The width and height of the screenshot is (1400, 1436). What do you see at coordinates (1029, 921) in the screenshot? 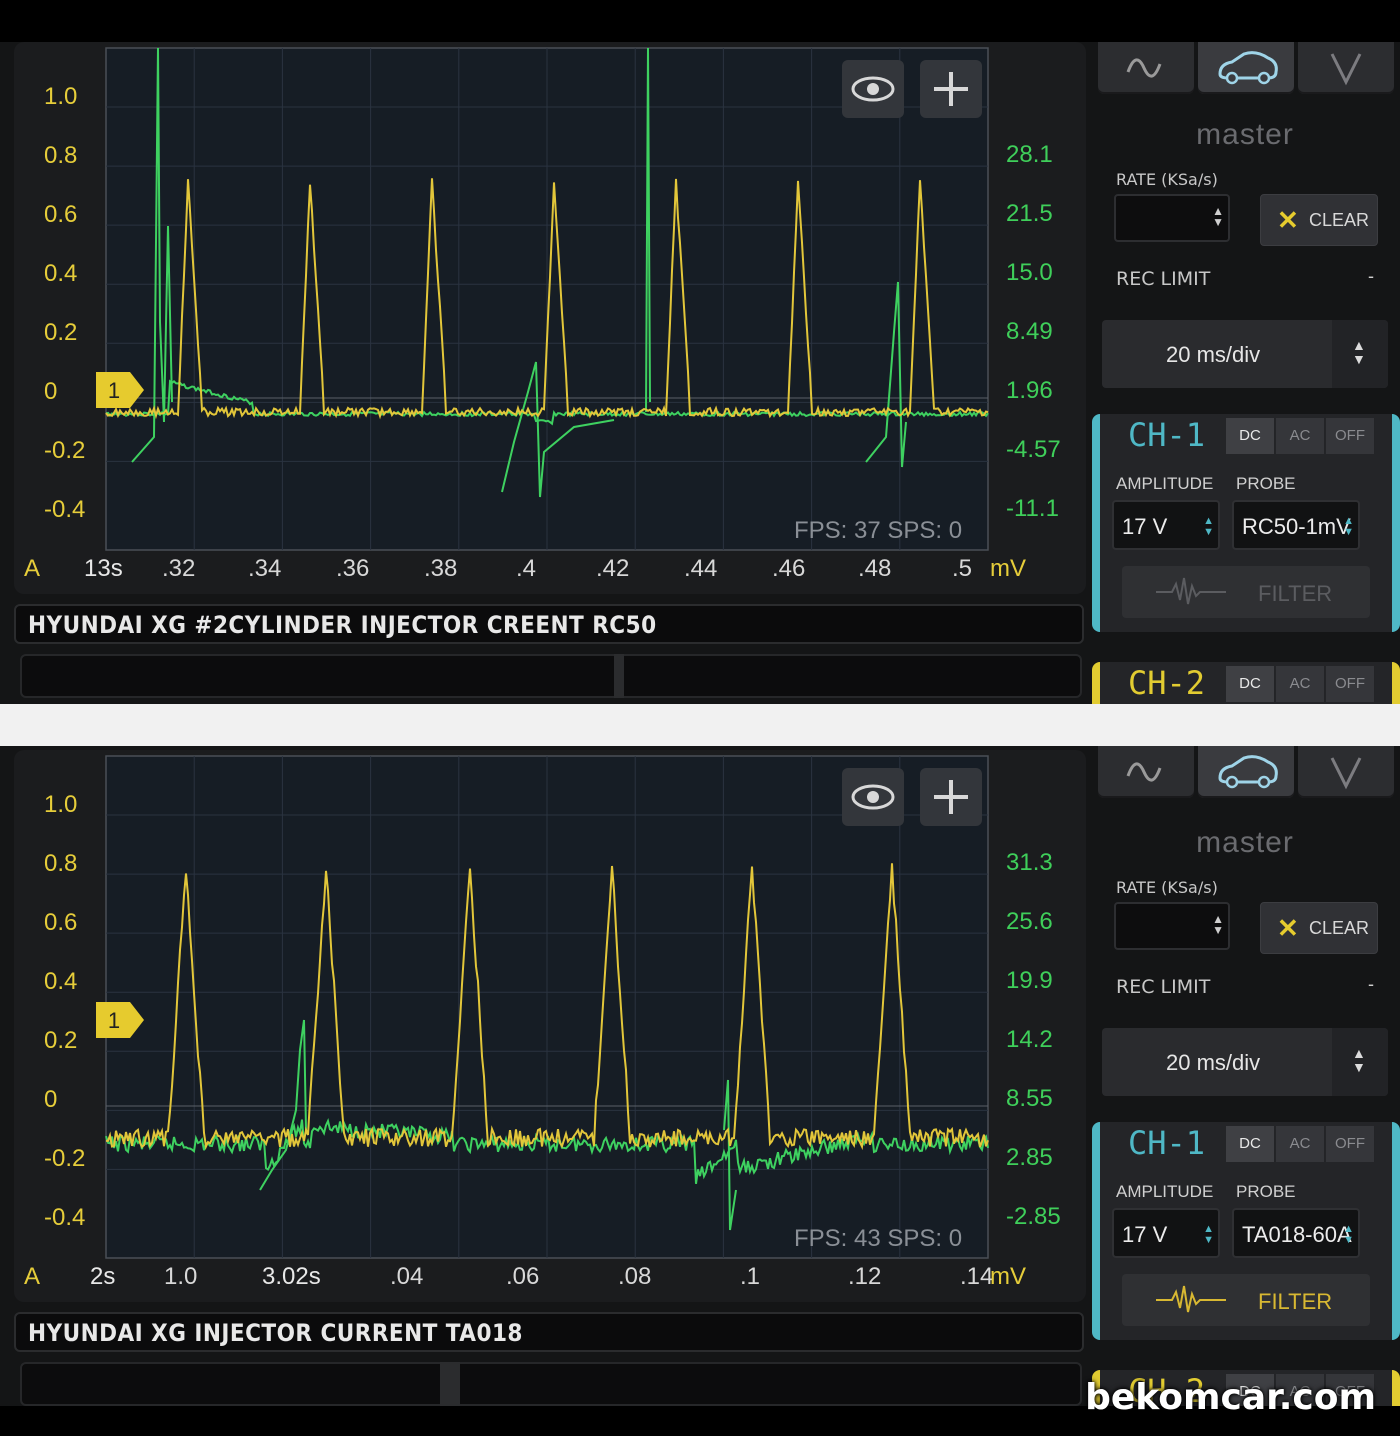
I see `right-axis-tick: 25.6` at bounding box center [1029, 921].